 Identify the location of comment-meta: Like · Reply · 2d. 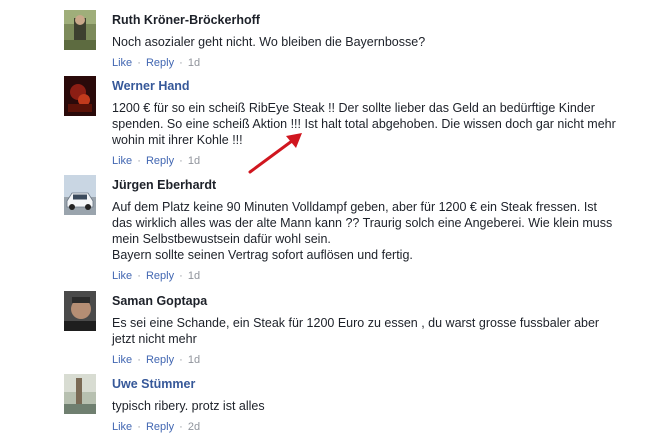
(372, 427).